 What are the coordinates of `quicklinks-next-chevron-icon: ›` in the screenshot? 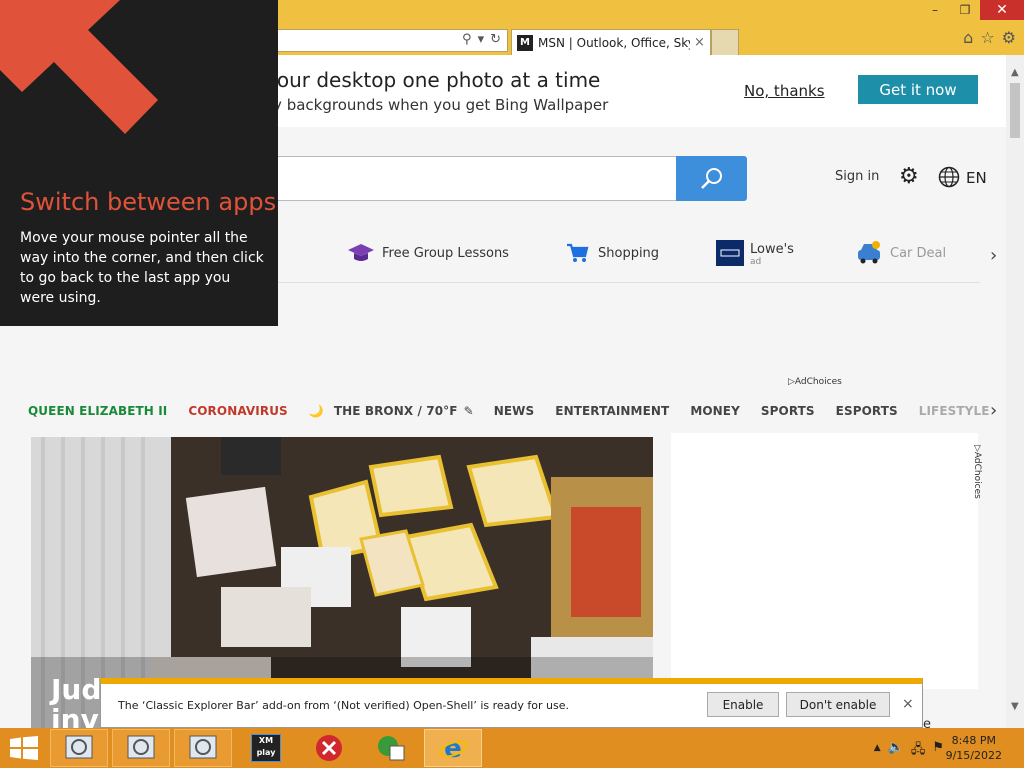 It's located at (993, 255).